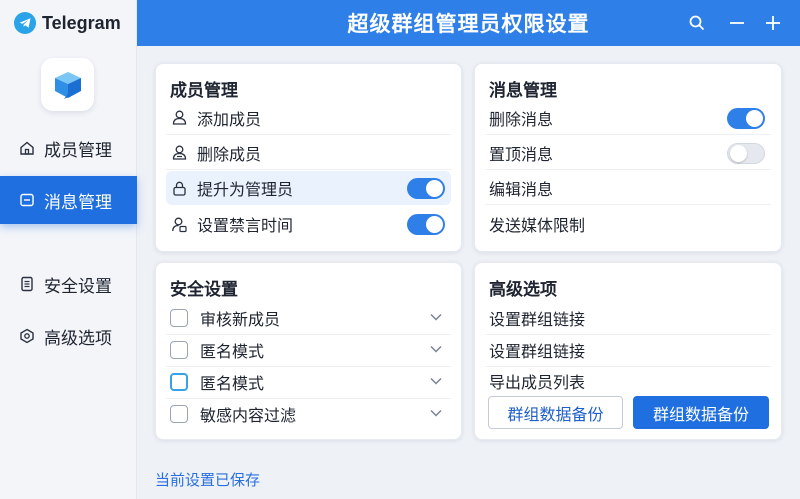  I want to click on sidebar-item-label: 成员管理, so click(78, 150).